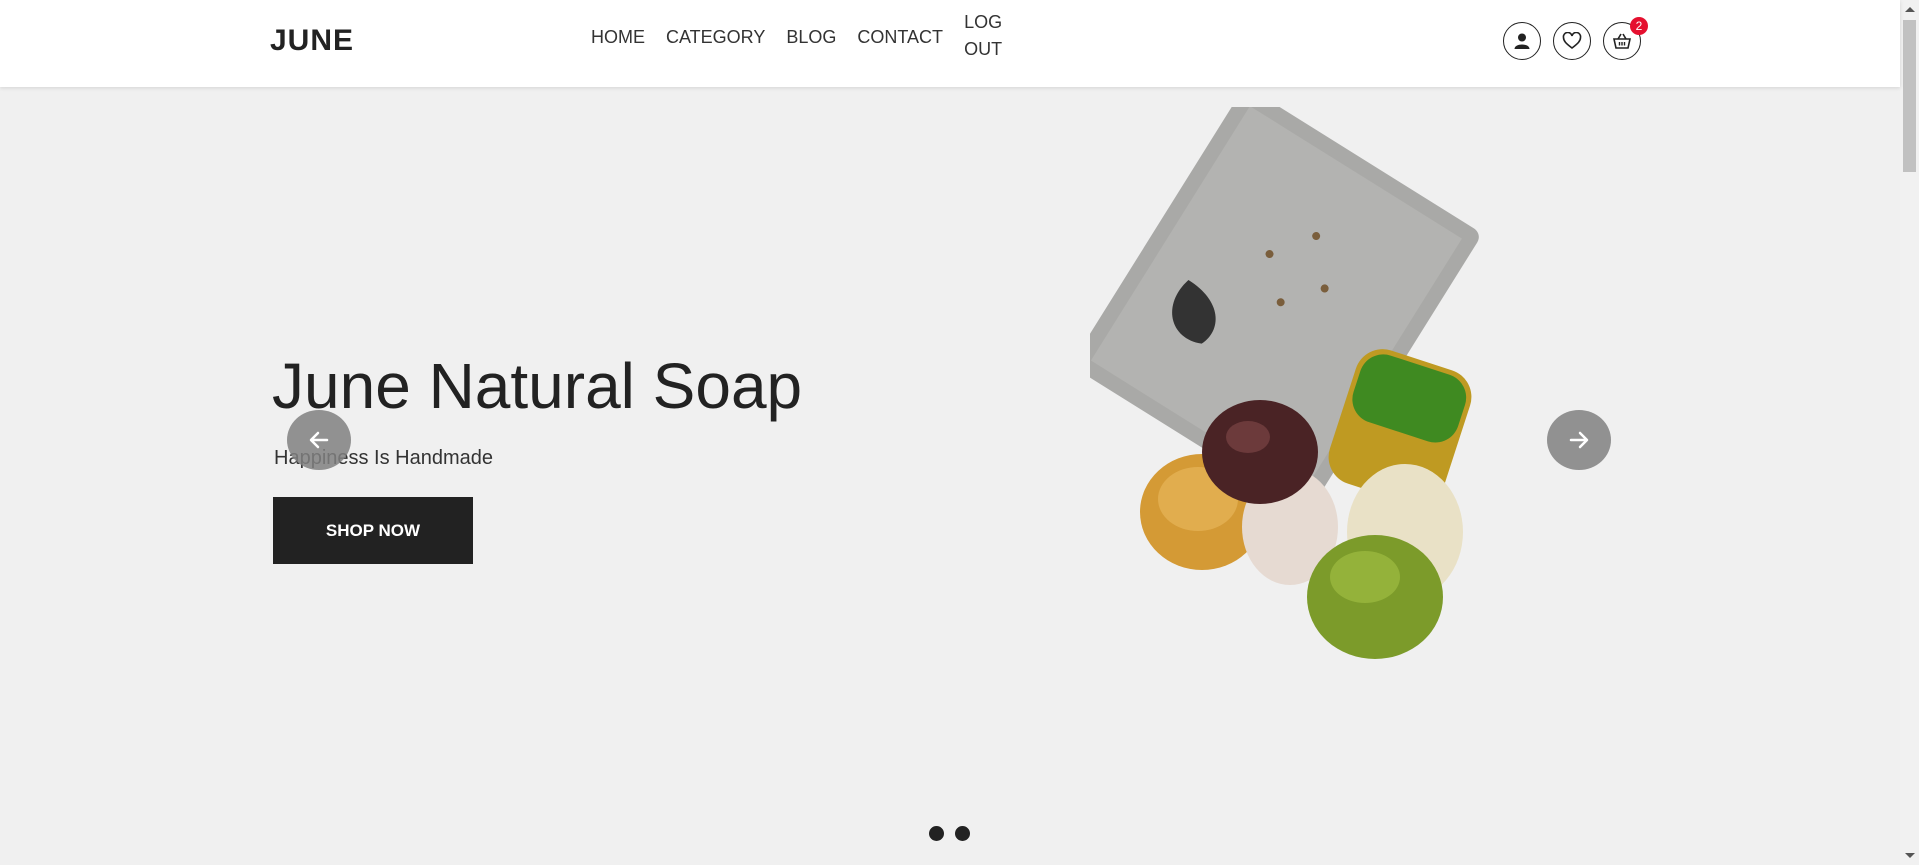 The image size is (1919, 865). Describe the element at coordinates (1622, 41) in the screenshot. I see `basket-icon` at that location.